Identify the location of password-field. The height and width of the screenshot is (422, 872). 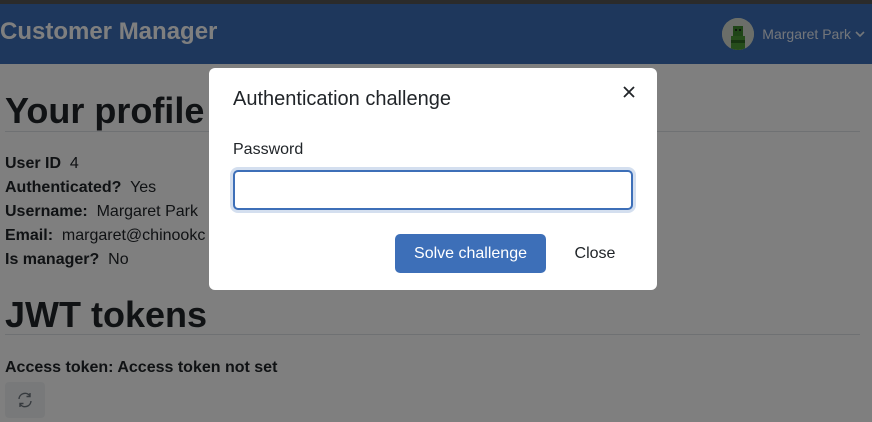
(433, 190).